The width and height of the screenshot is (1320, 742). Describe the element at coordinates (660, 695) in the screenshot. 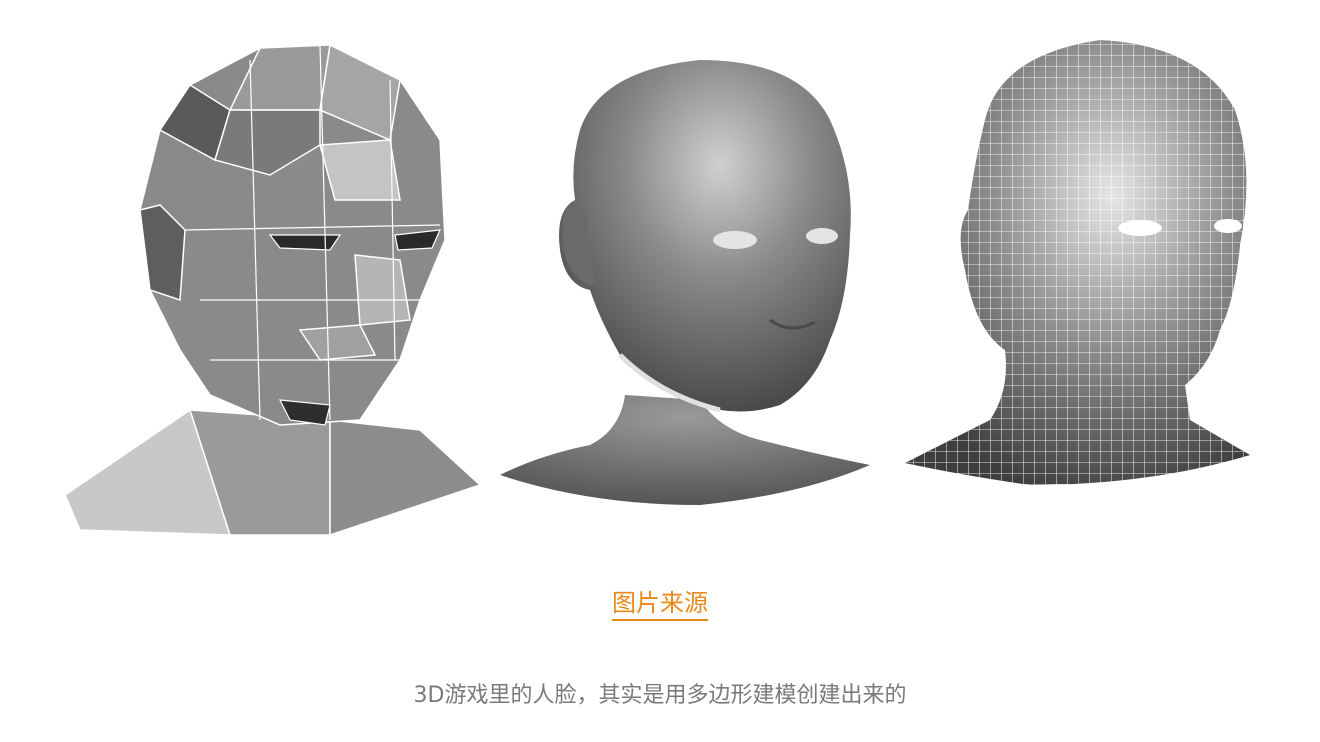

I see `image-caption: 3D游戏里的人脸，其实是用多边形建模创建出来的` at that location.